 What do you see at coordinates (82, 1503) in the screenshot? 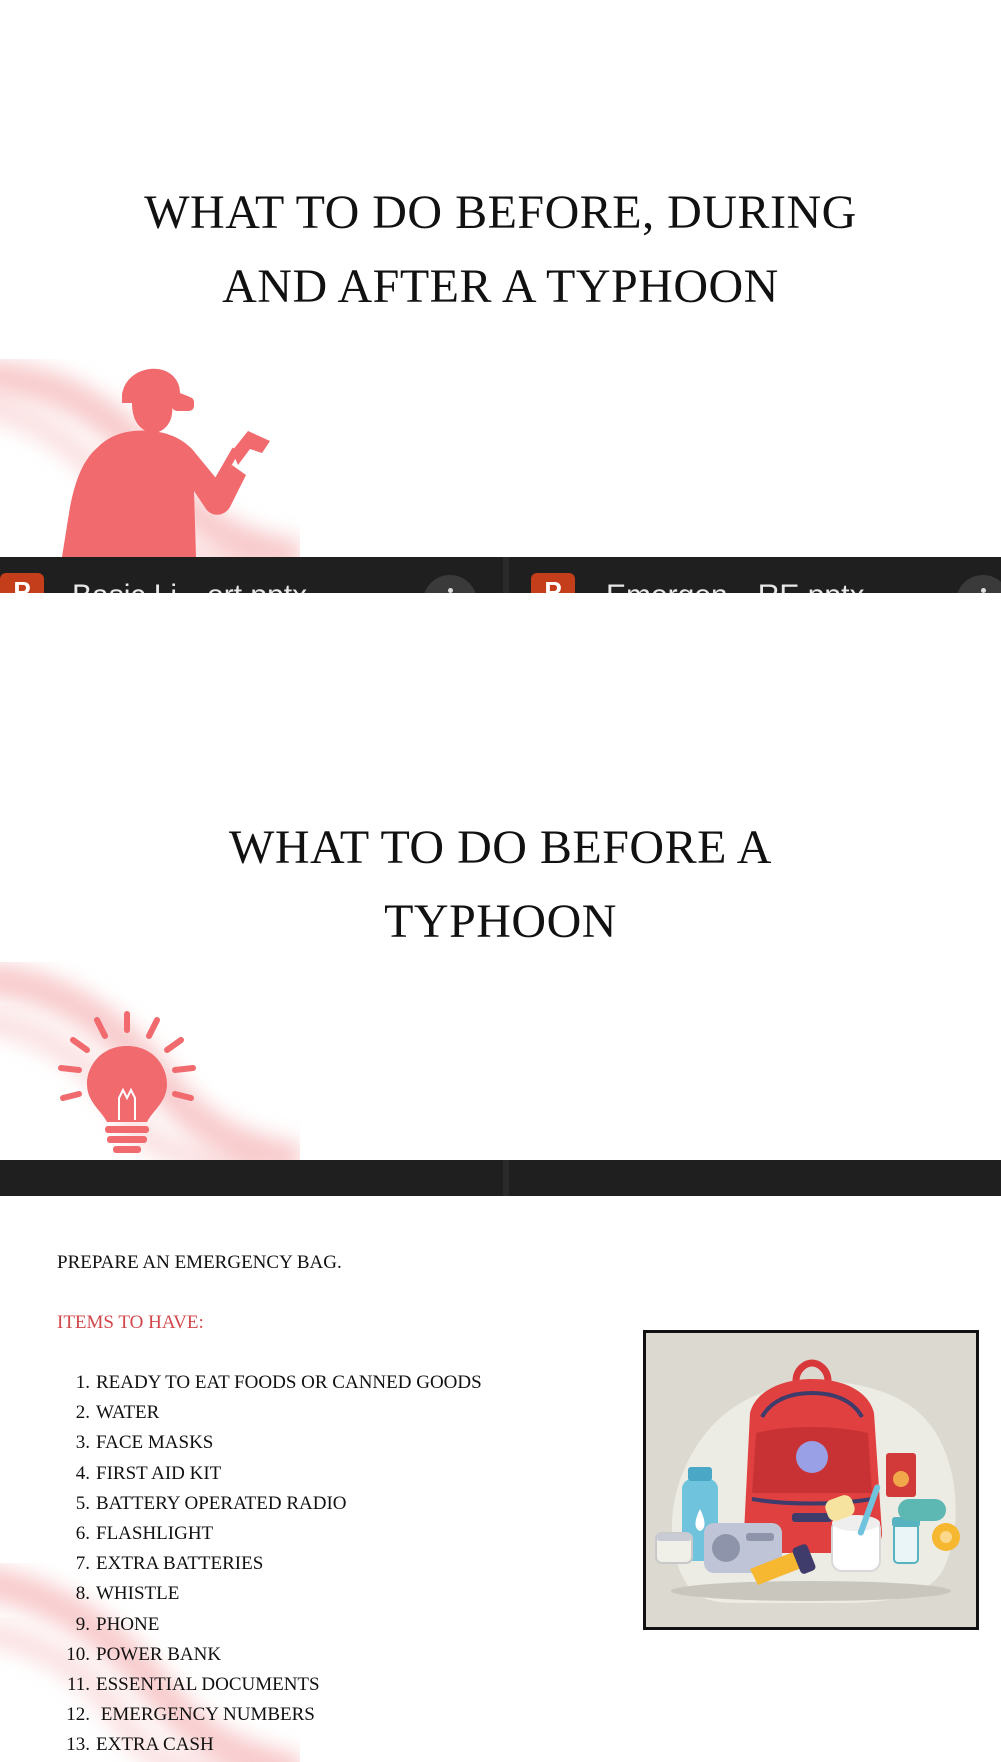
I see `item-number: 5.` at bounding box center [82, 1503].